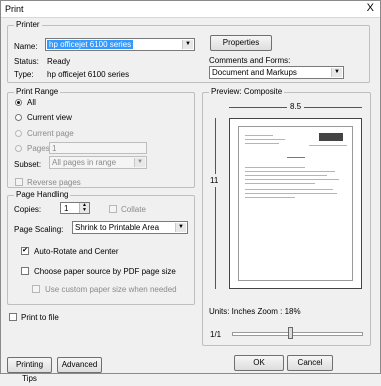 This screenshot has width=381, height=386. I want to click on radio-all-label: All, so click(31, 102).